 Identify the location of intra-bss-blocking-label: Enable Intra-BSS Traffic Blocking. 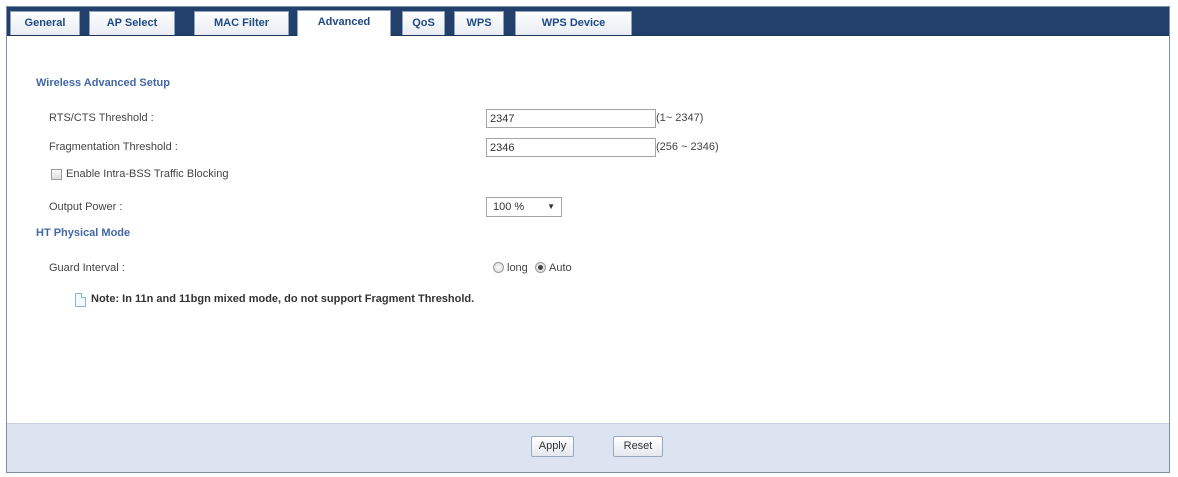
(147, 174).